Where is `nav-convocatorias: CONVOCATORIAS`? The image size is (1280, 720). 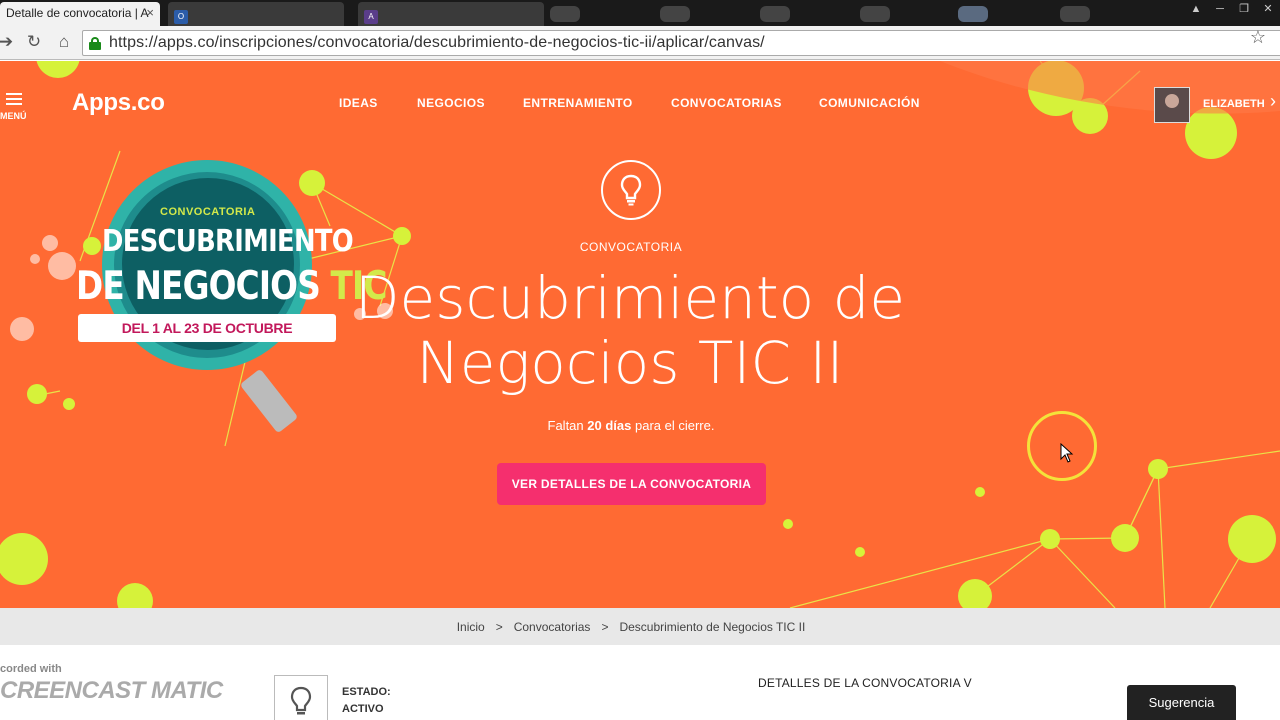 nav-convocatorias: CONVOCATORIAS is located at coordinates (726, 103).